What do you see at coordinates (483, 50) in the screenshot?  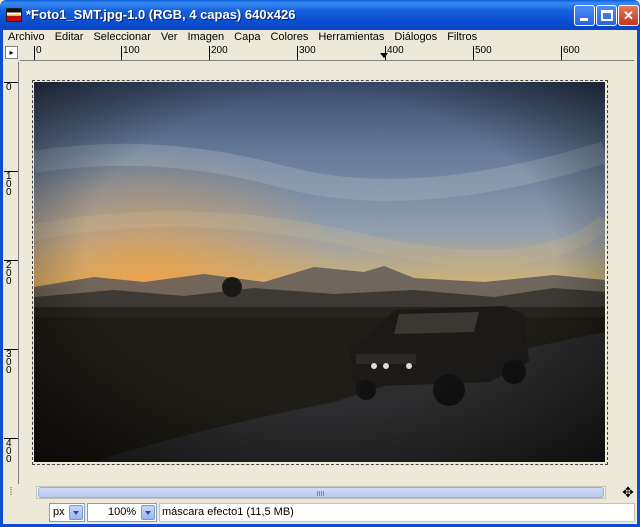 I see `ruler-label: 500` at bounding box center [483, 50].